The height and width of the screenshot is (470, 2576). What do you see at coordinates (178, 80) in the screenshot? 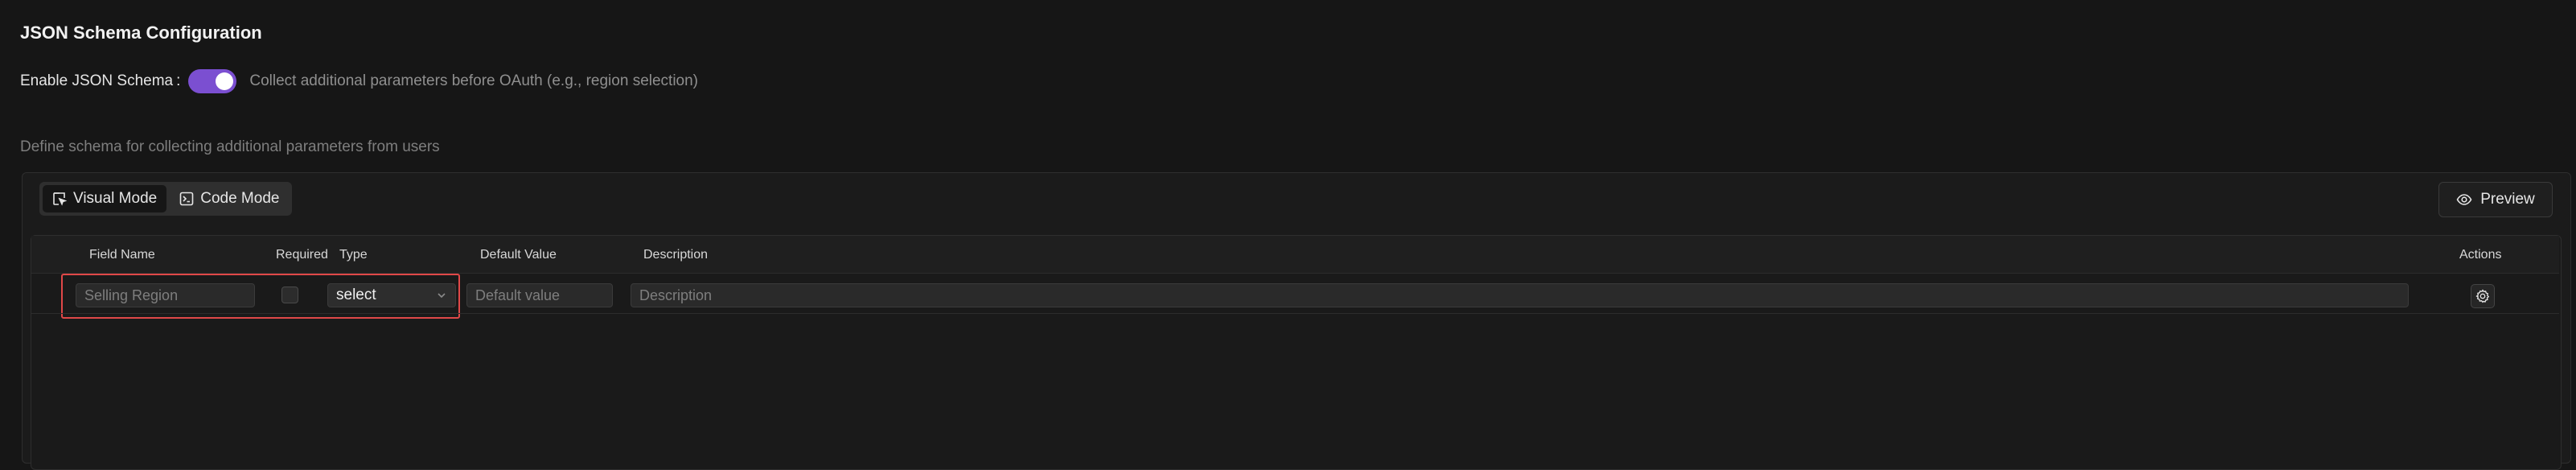
I see `enable-colon: :` at bounding box center [178, 80].